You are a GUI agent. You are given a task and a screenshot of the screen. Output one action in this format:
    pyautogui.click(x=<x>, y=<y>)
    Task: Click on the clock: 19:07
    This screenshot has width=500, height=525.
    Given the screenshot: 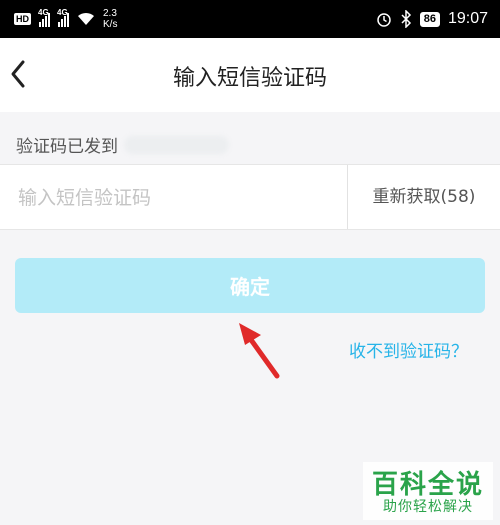 What is the action you would take?
    pyautogui.click(x=467, y=18)
    